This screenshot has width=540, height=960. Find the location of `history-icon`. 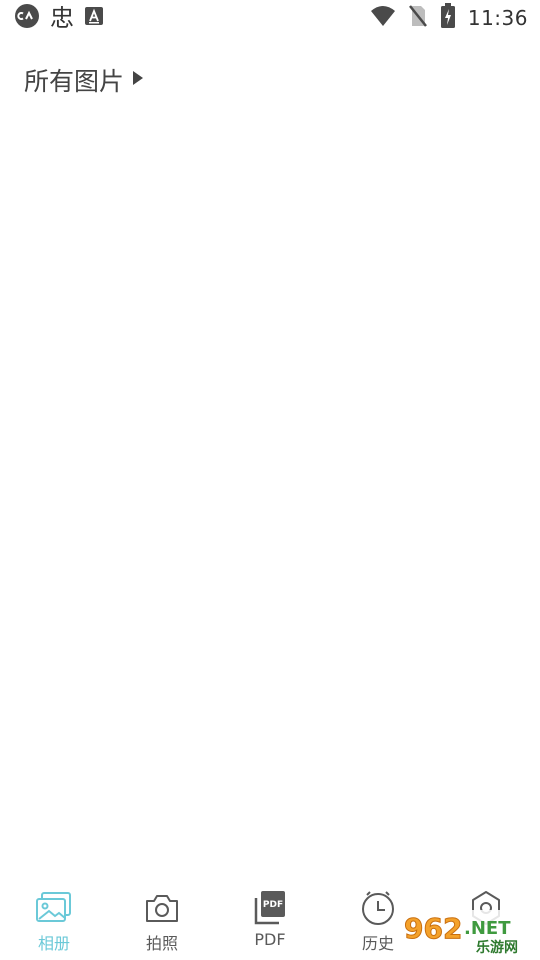

history-icon is located at coordinates (378, 908).